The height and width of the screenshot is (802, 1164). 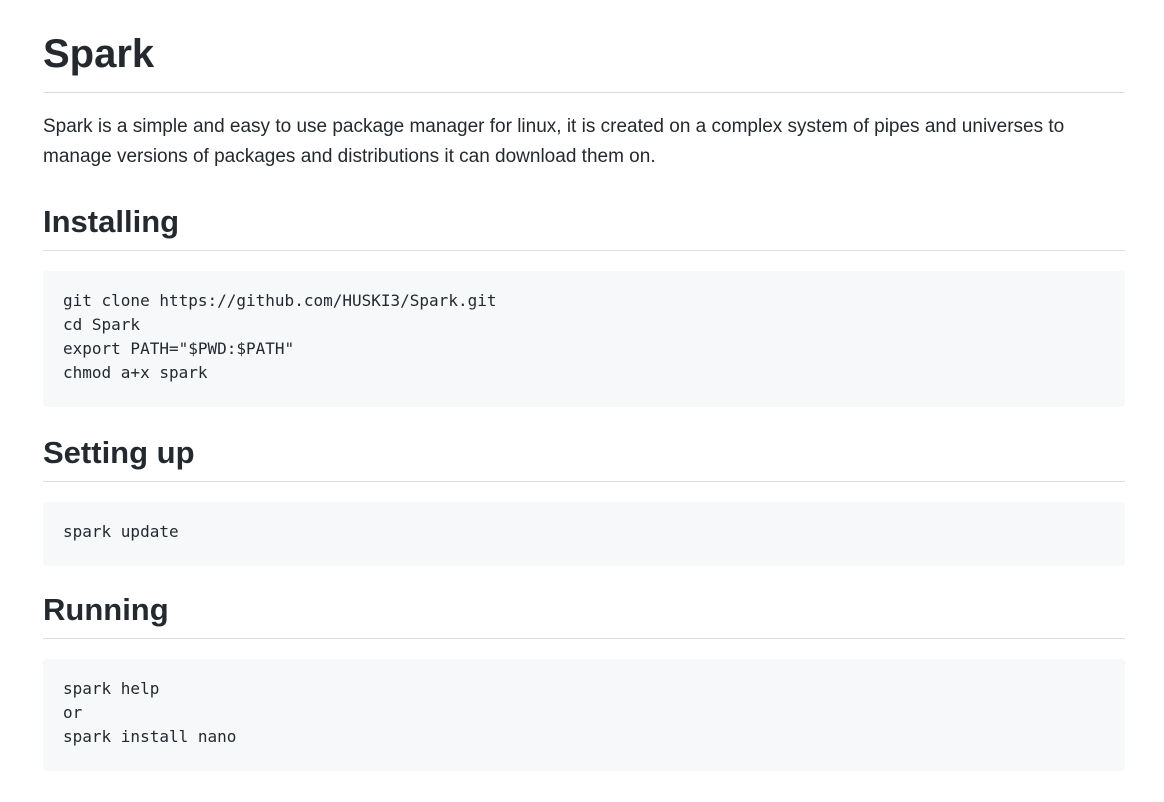 I want to click on code-block-running: spark help or spark install nano, so click(x=584, y=715).